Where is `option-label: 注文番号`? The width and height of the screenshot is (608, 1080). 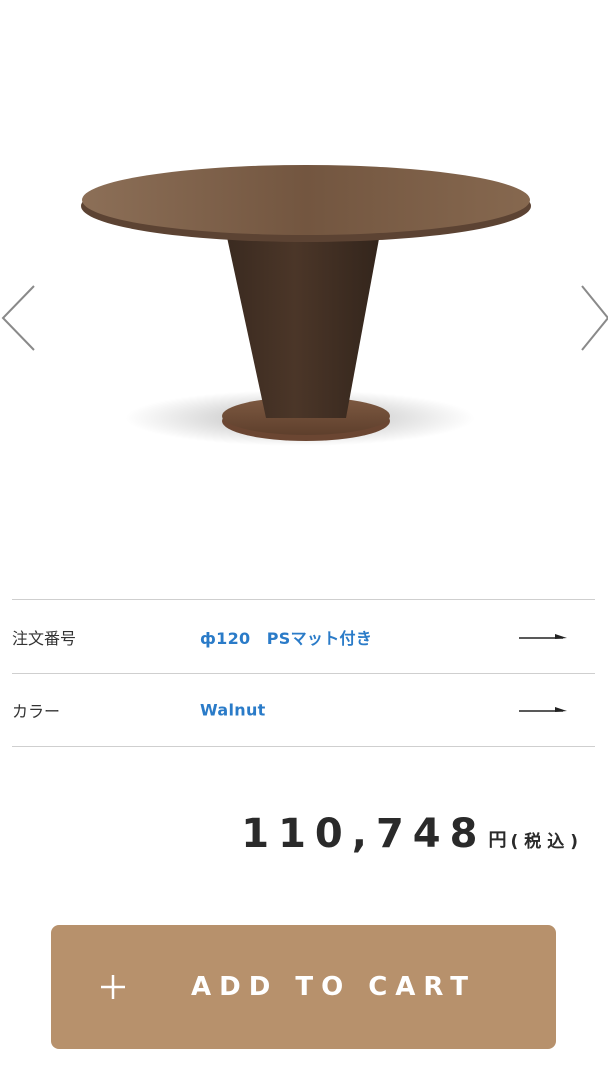
option-label: 注文番号 is located at coordinates (44, 638).